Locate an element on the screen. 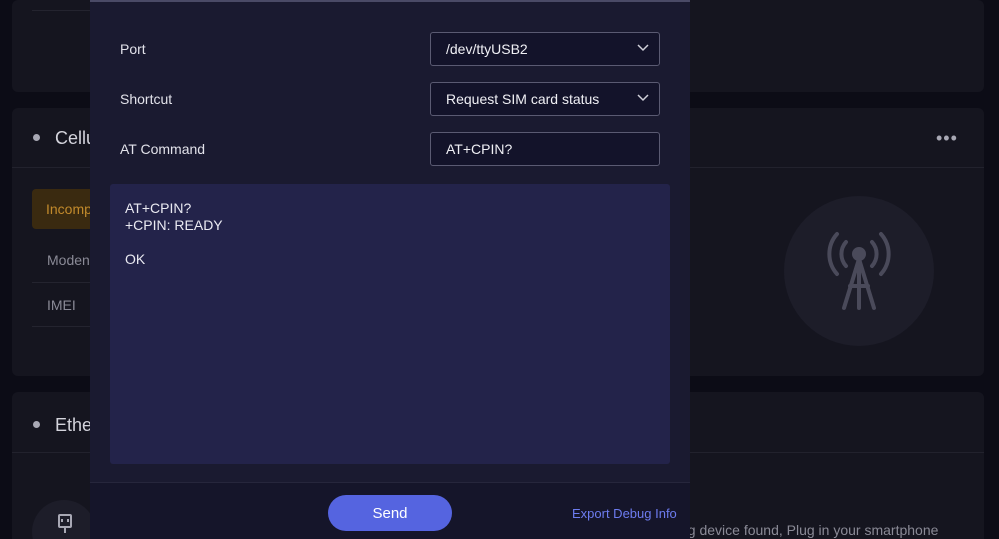 The width and height of the screenshot is (999, 539). cell-tower-icon-container is located at coordinates (859, 271).